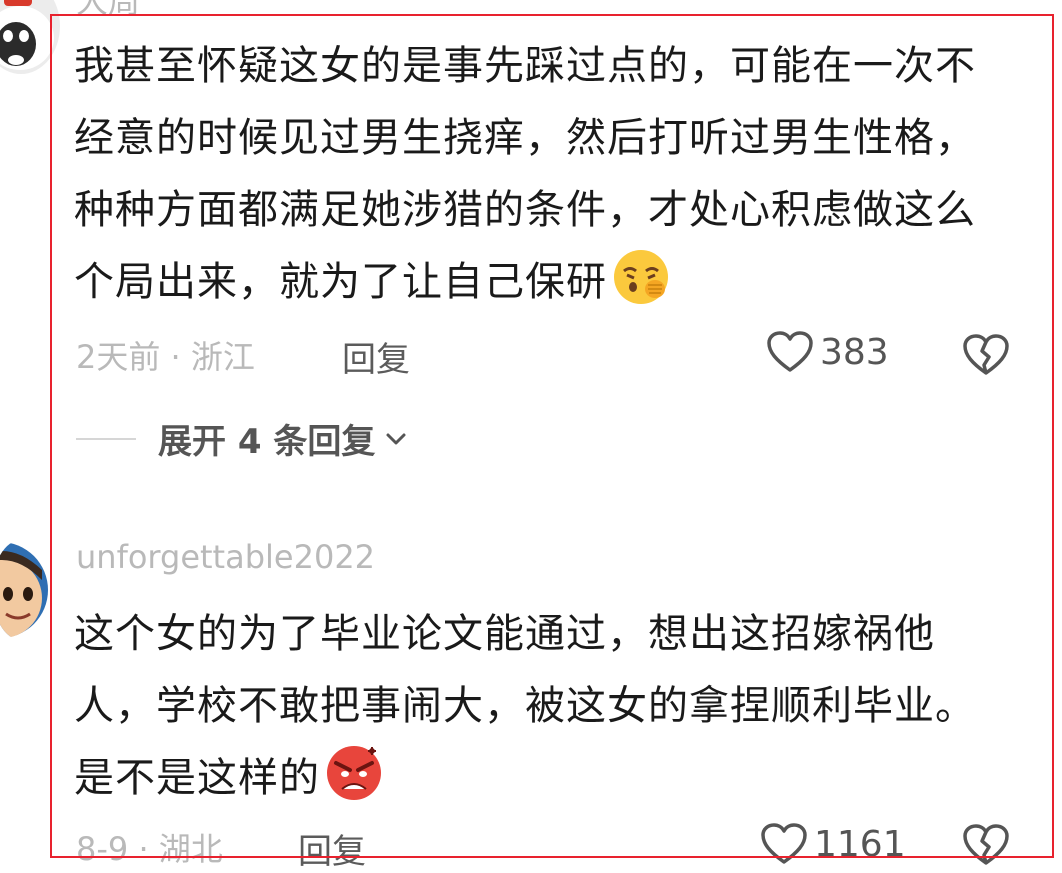 This screenshot has height=873, width=1062. I want to click on comment-meta: 8-9 · 湖北, so click(149, 849).